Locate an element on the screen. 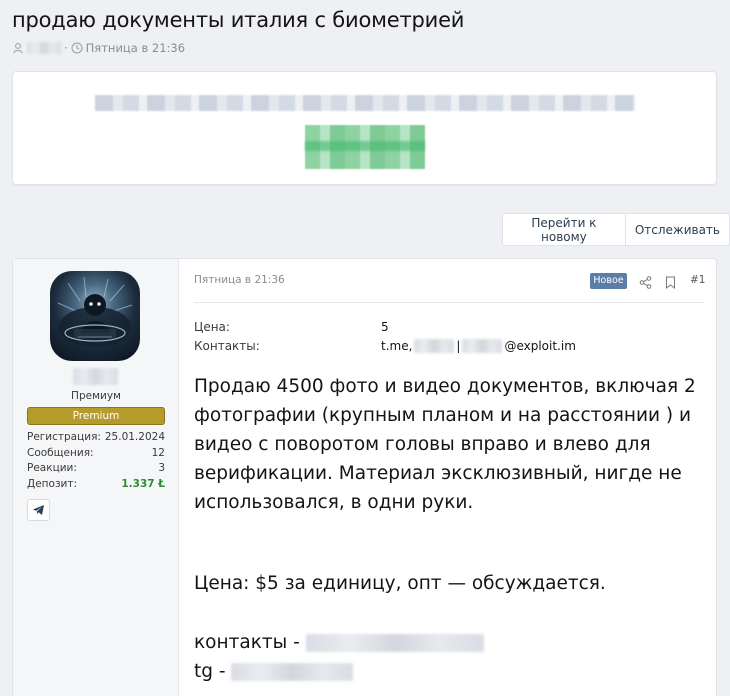  notice-blurred-button is located at coordinates (365, 147).